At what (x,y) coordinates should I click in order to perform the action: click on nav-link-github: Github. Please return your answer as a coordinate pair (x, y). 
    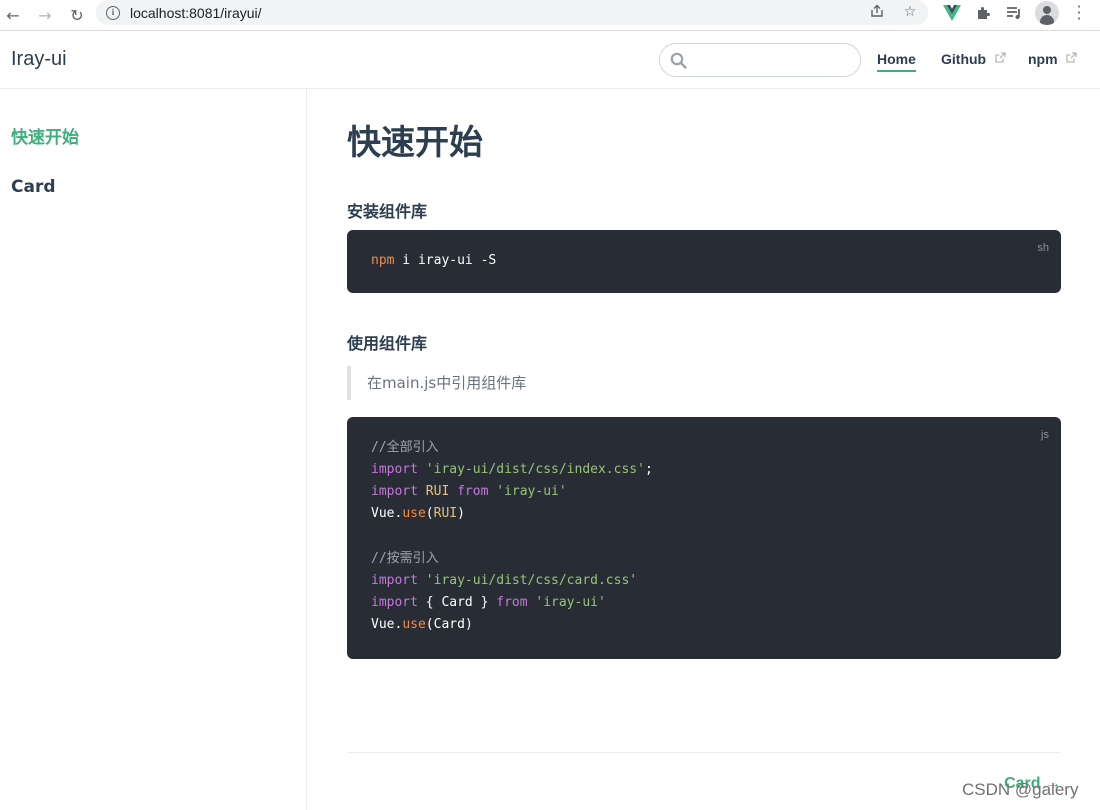
    Looking at the image, I should click on (973, 59).